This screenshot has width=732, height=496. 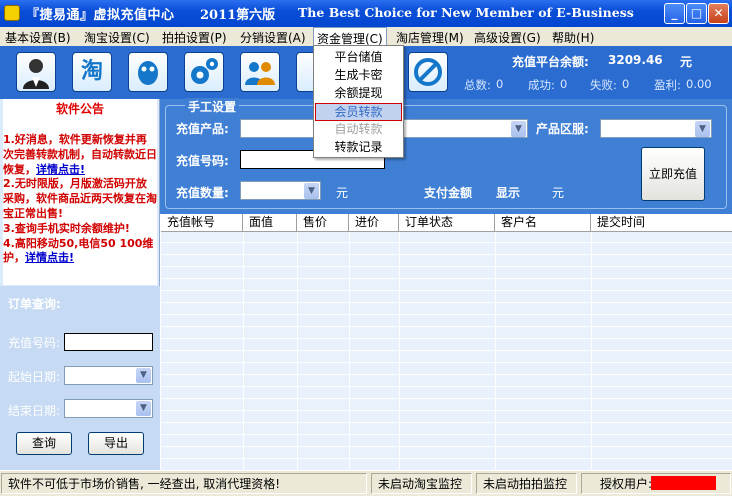 I want to click on query-phone-input, so click(x=108, y=342).